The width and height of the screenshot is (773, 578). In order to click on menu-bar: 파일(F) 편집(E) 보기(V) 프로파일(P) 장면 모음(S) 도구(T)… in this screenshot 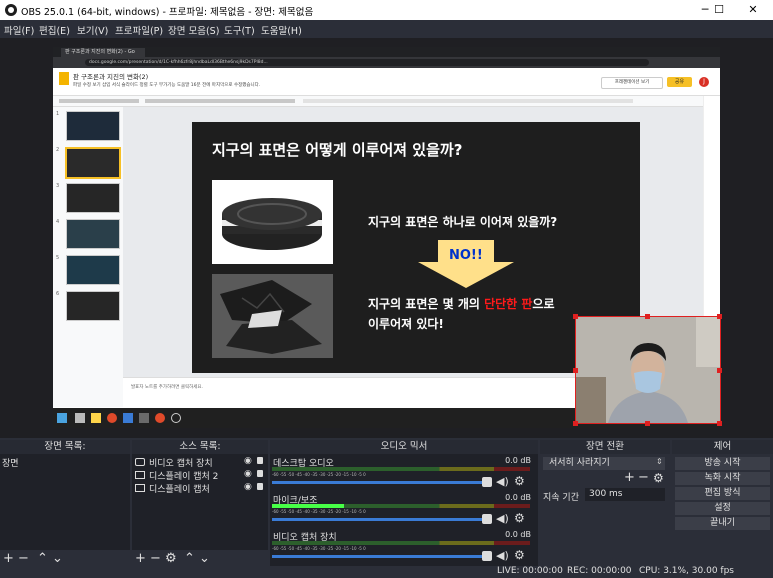, I will do `click(386, 29)`.